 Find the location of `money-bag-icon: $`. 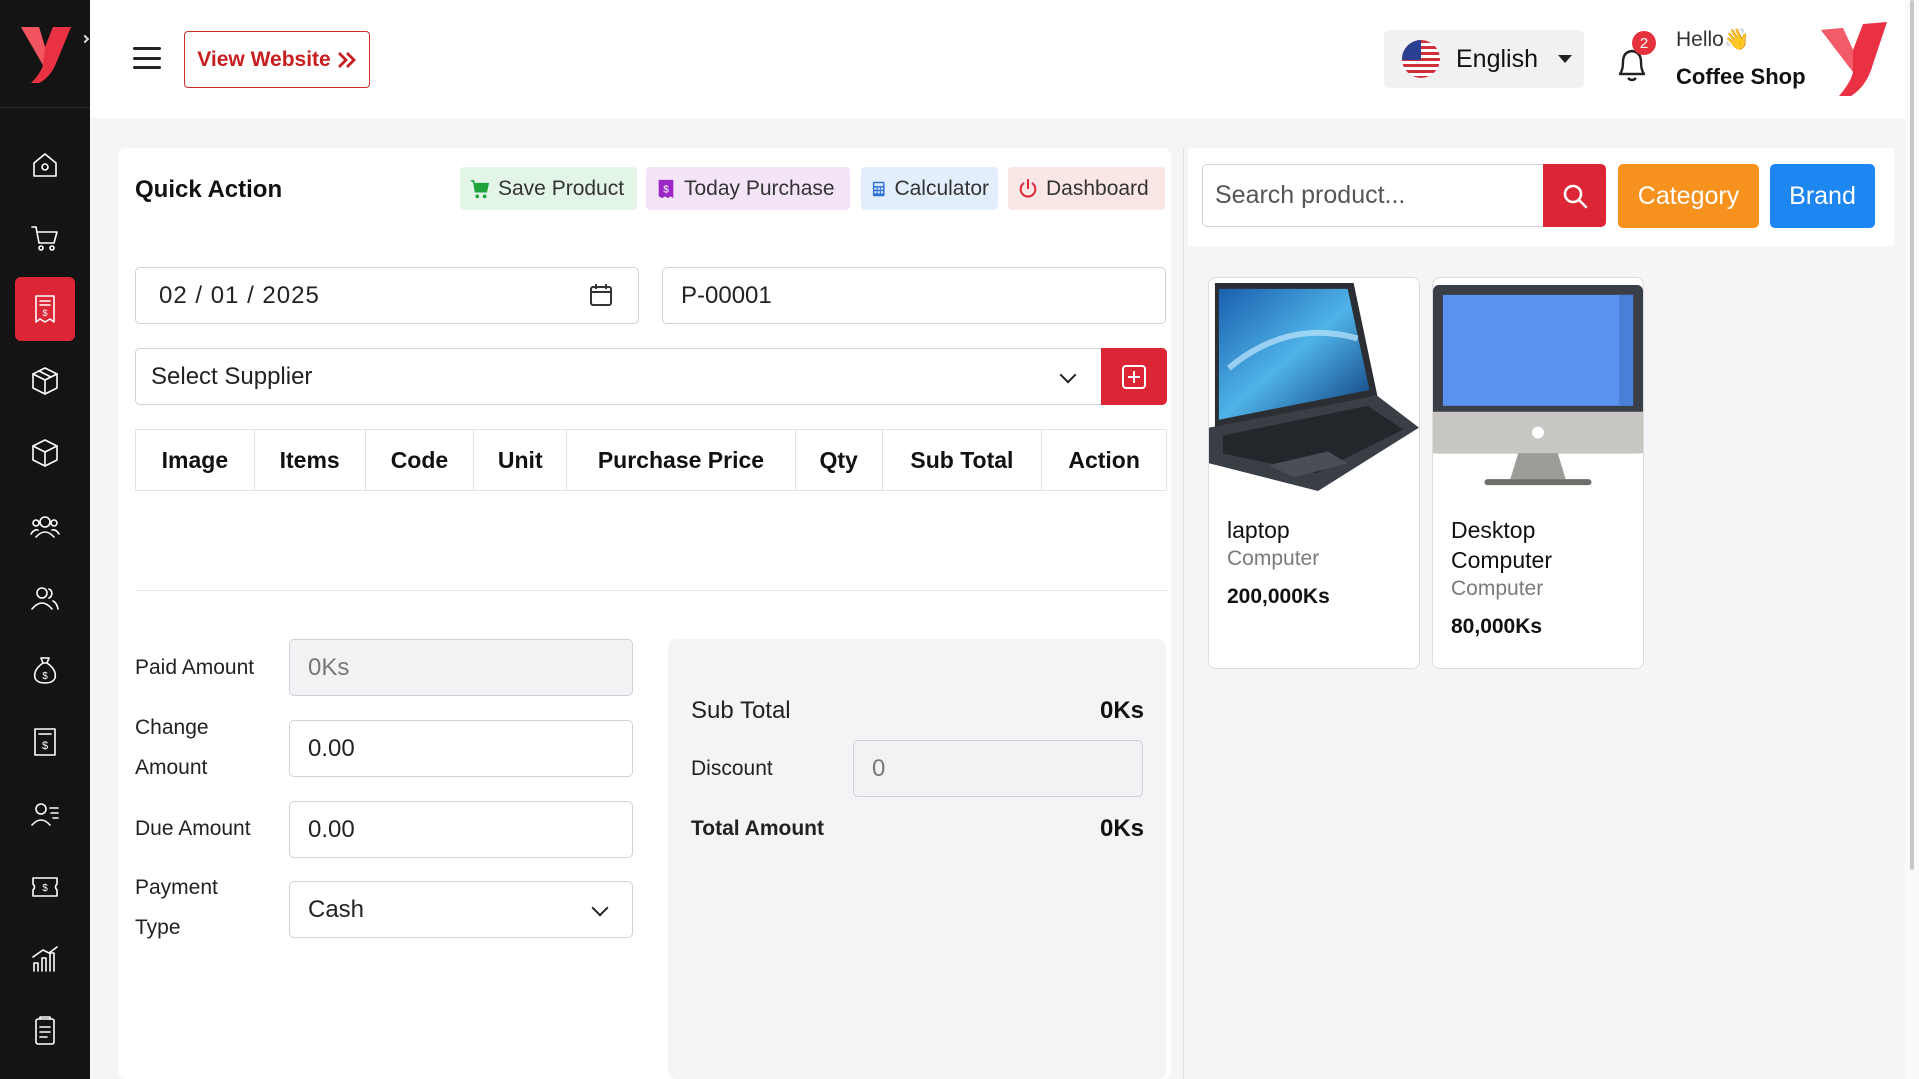

money-bag-icon: $ is located at coordinates (45, 670).